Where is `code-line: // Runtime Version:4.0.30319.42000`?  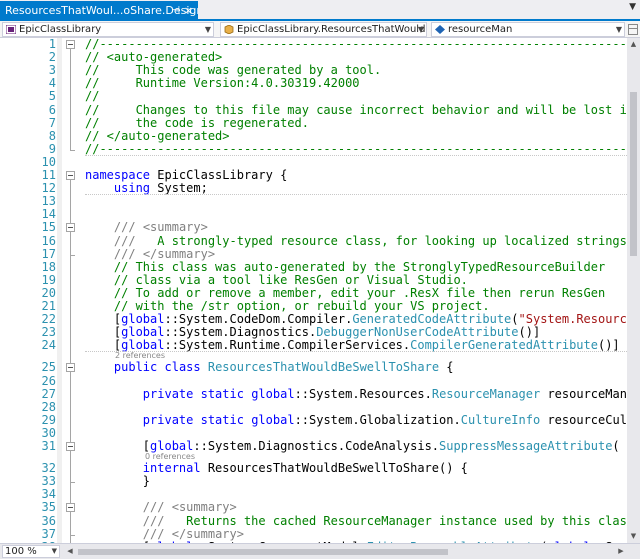 code-line: // Runtime Version:4.0.30319.42000 is located at coordinates (222, 83).